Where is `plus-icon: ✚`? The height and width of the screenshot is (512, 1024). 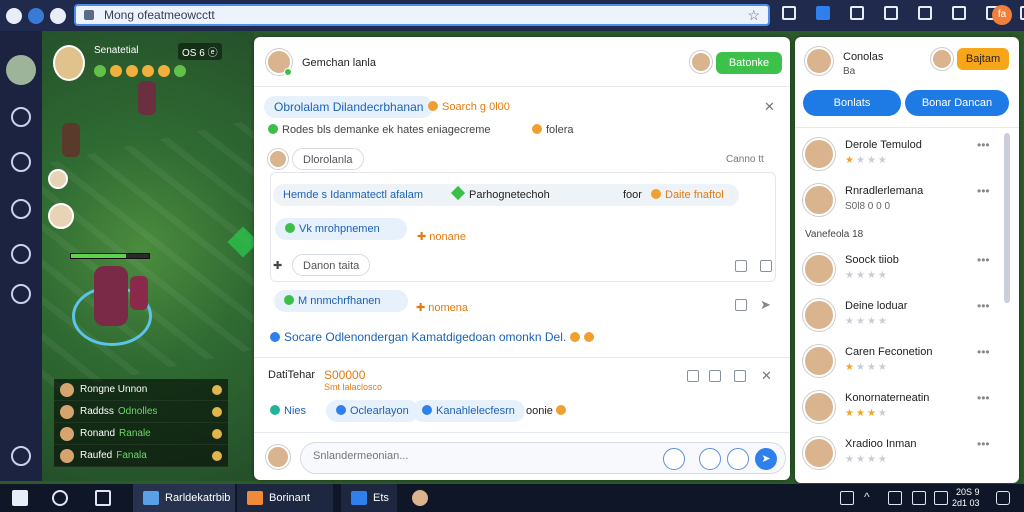 plus-icon: ✚ is located at coordinates (277, 265).